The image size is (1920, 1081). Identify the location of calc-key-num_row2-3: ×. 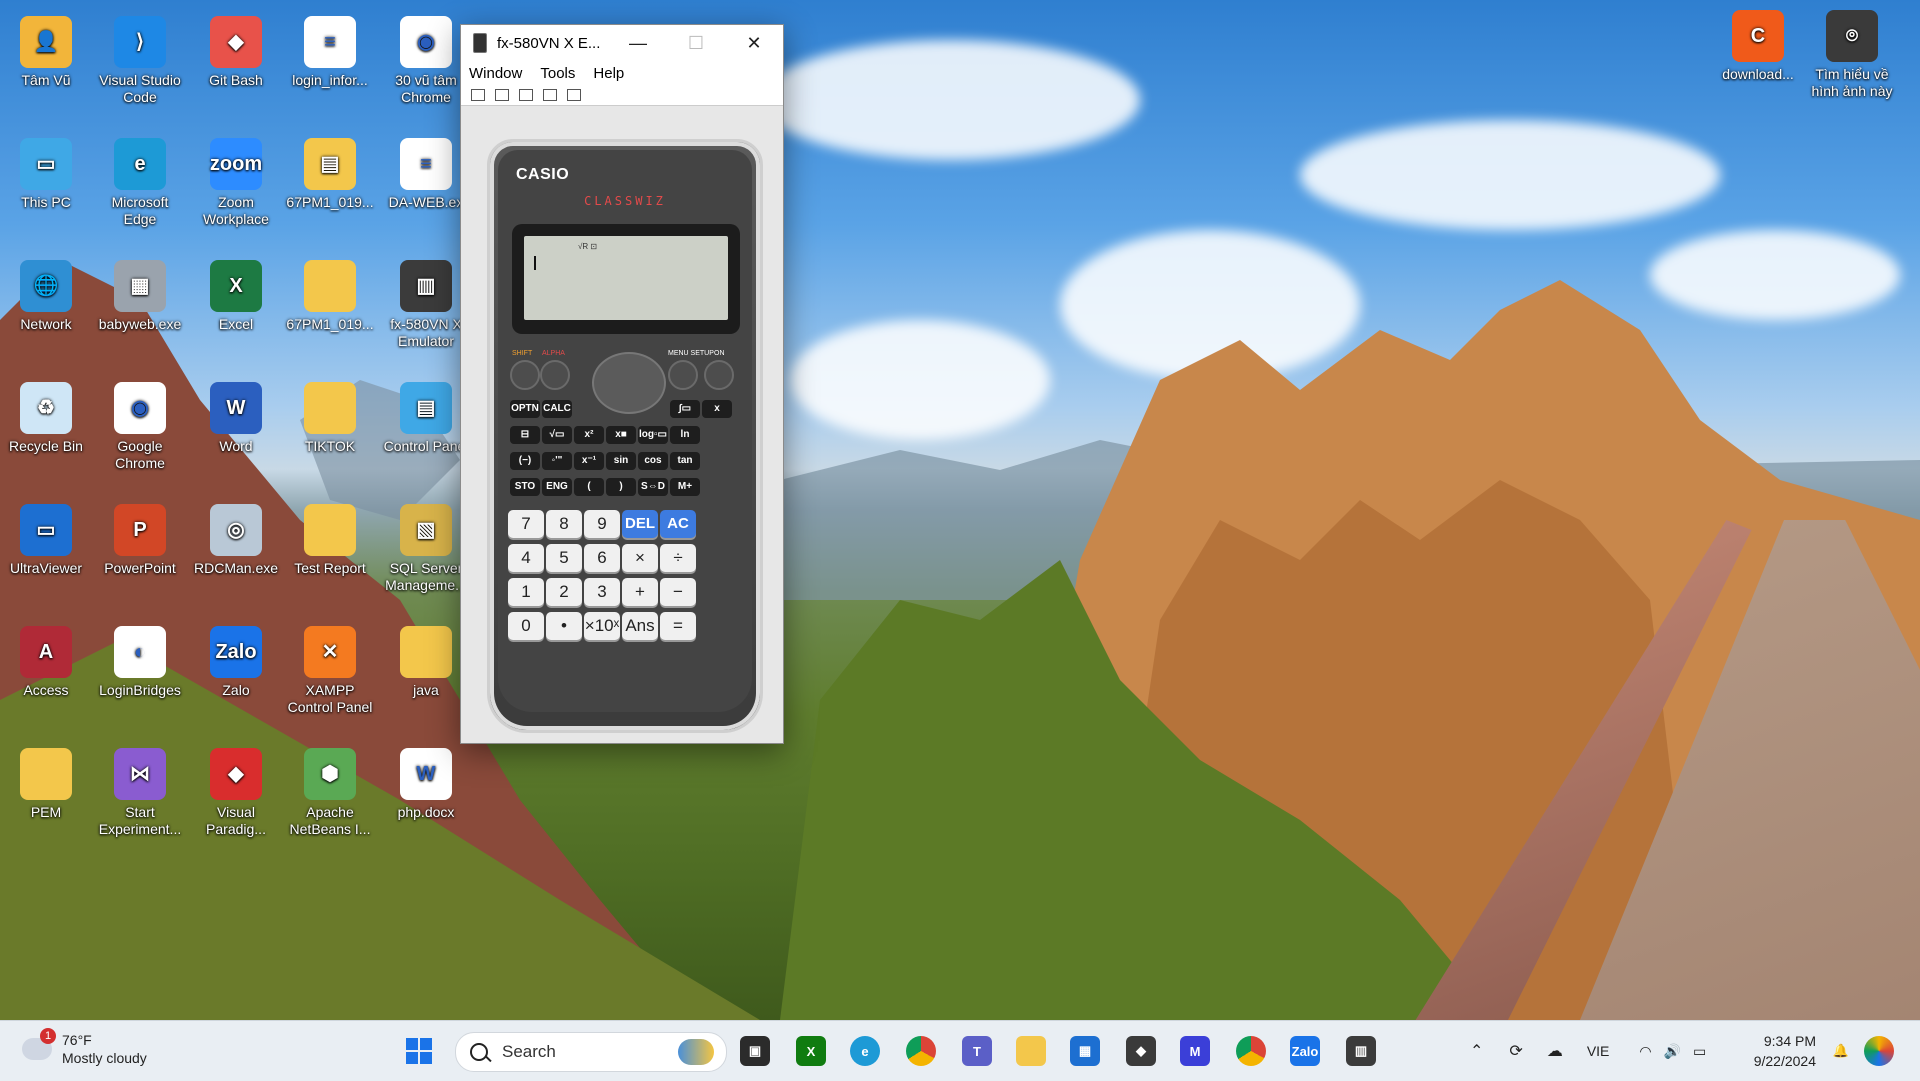
(640, 558).